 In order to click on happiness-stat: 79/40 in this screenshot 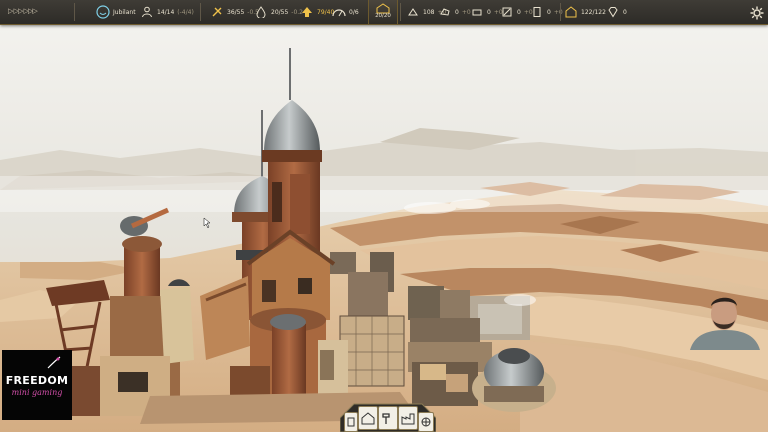, I will do `click(317, 12)`.